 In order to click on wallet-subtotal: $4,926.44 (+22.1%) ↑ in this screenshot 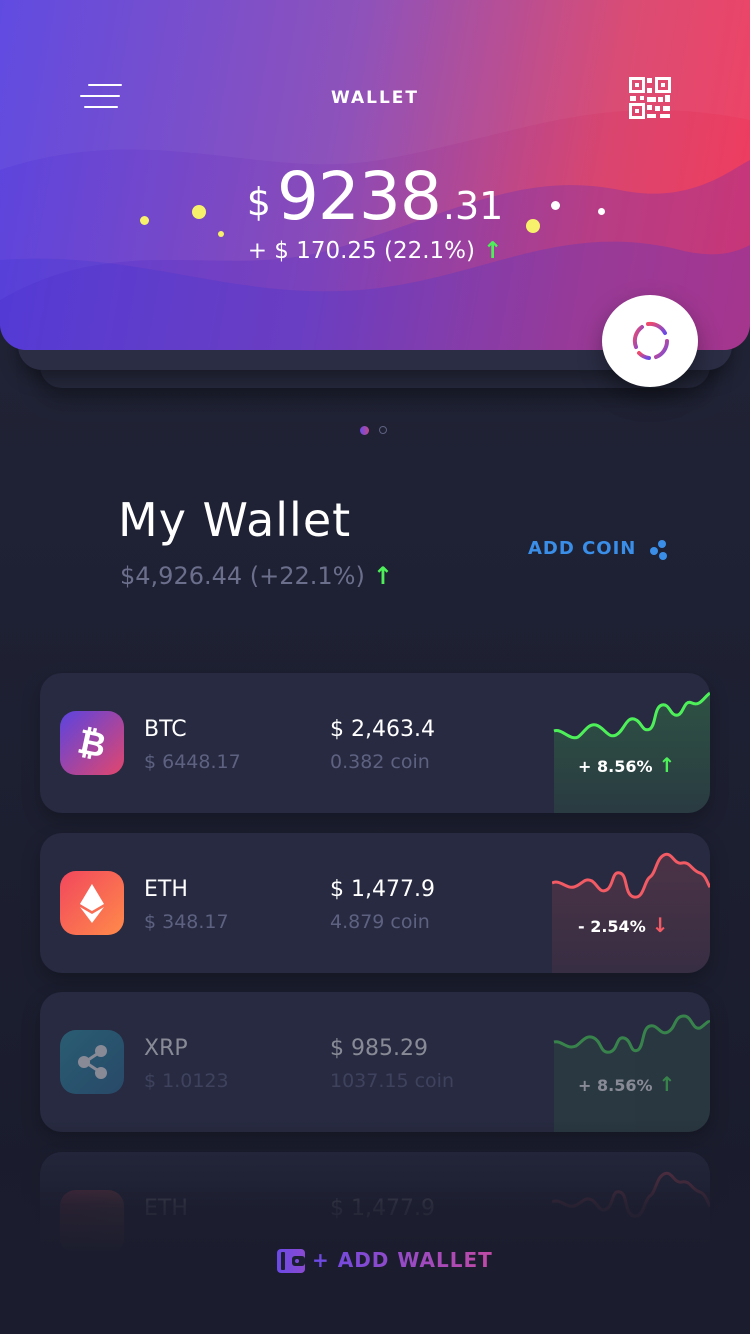, I will do `click(256, 576)`.